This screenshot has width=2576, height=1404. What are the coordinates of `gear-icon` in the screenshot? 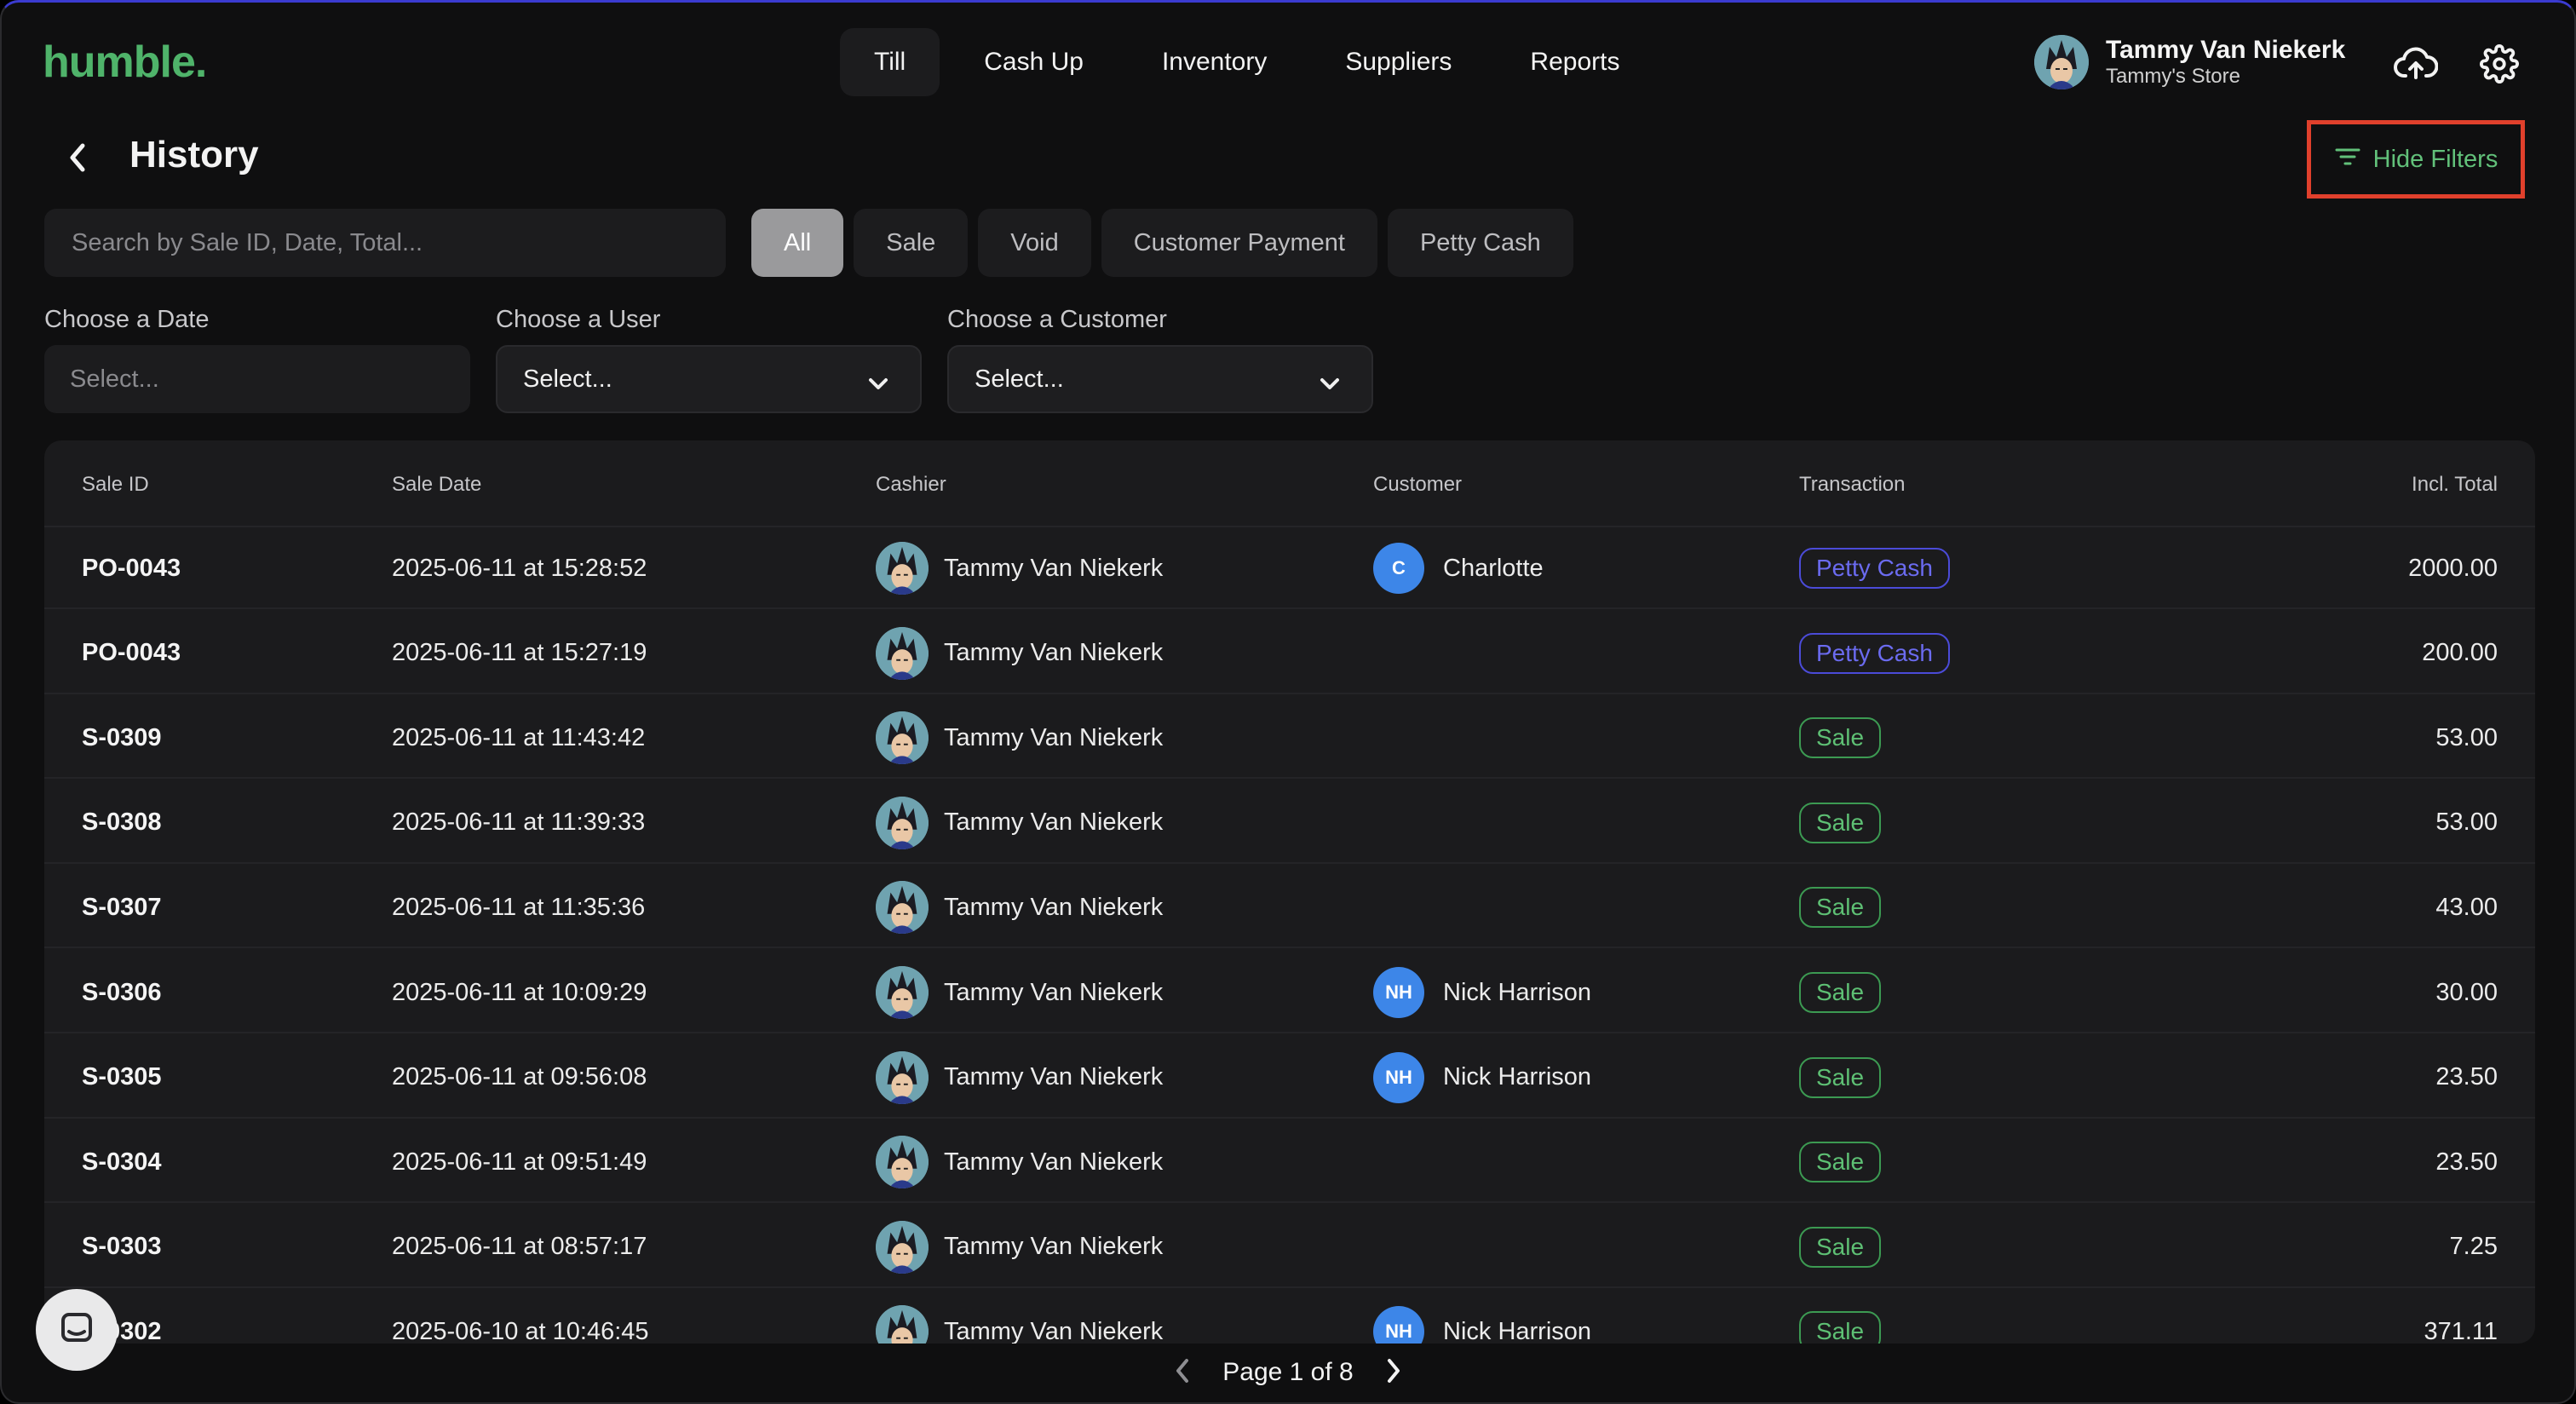 It's located at (2499, 64).